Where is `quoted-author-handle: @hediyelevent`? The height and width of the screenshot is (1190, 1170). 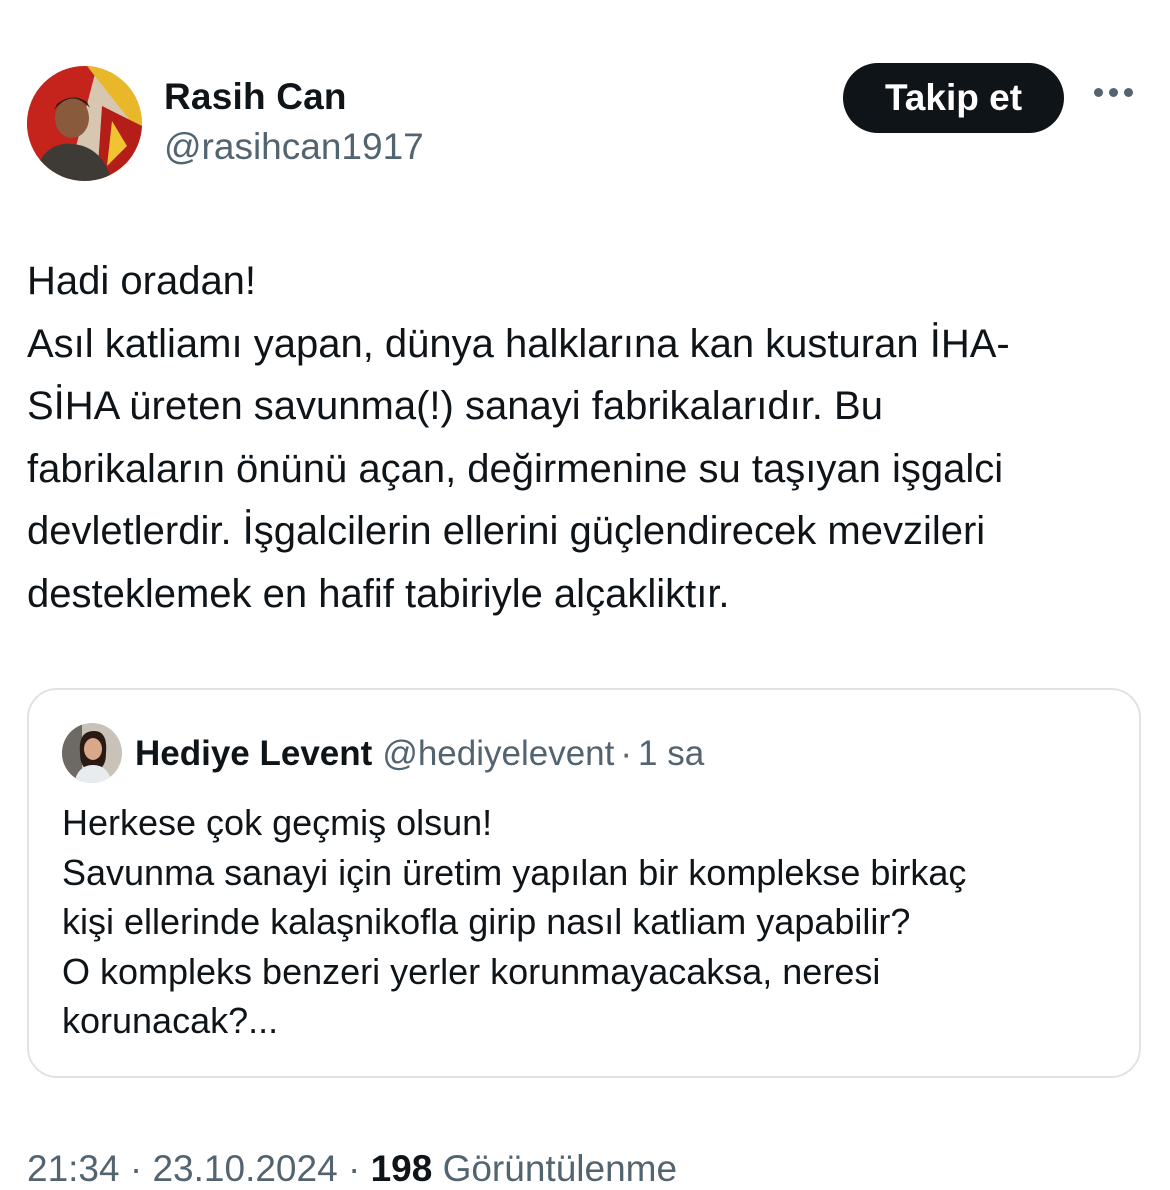 quoted-author-handle: @hediyelevent is located at coordinates (498, 753).